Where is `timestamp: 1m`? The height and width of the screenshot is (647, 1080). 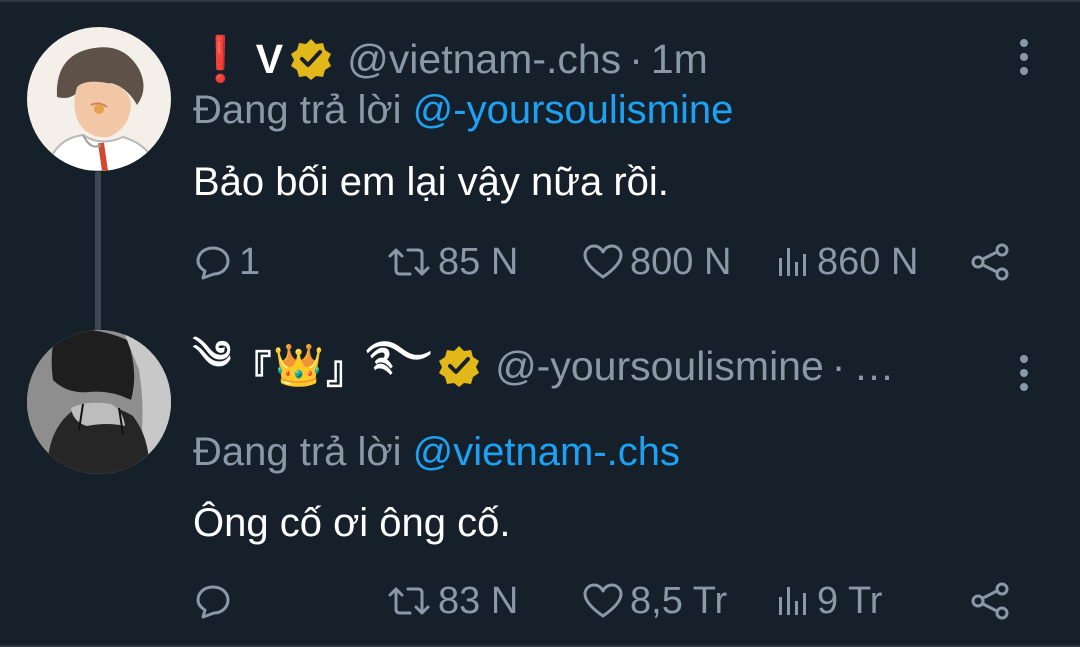 timestamp: 1m is located at coordinates (679, 59).